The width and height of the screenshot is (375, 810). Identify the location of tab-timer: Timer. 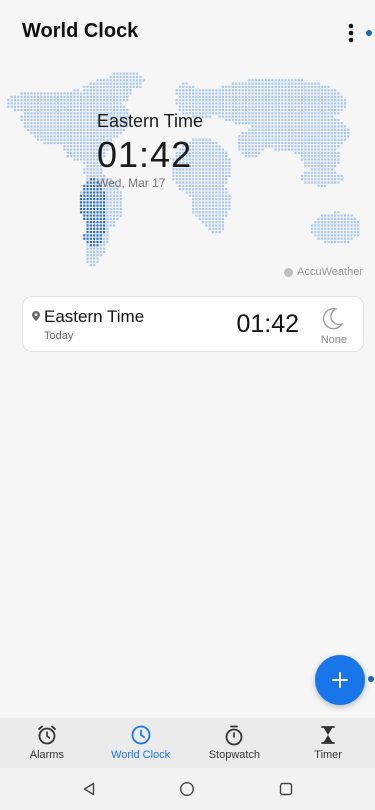
(328, 743).